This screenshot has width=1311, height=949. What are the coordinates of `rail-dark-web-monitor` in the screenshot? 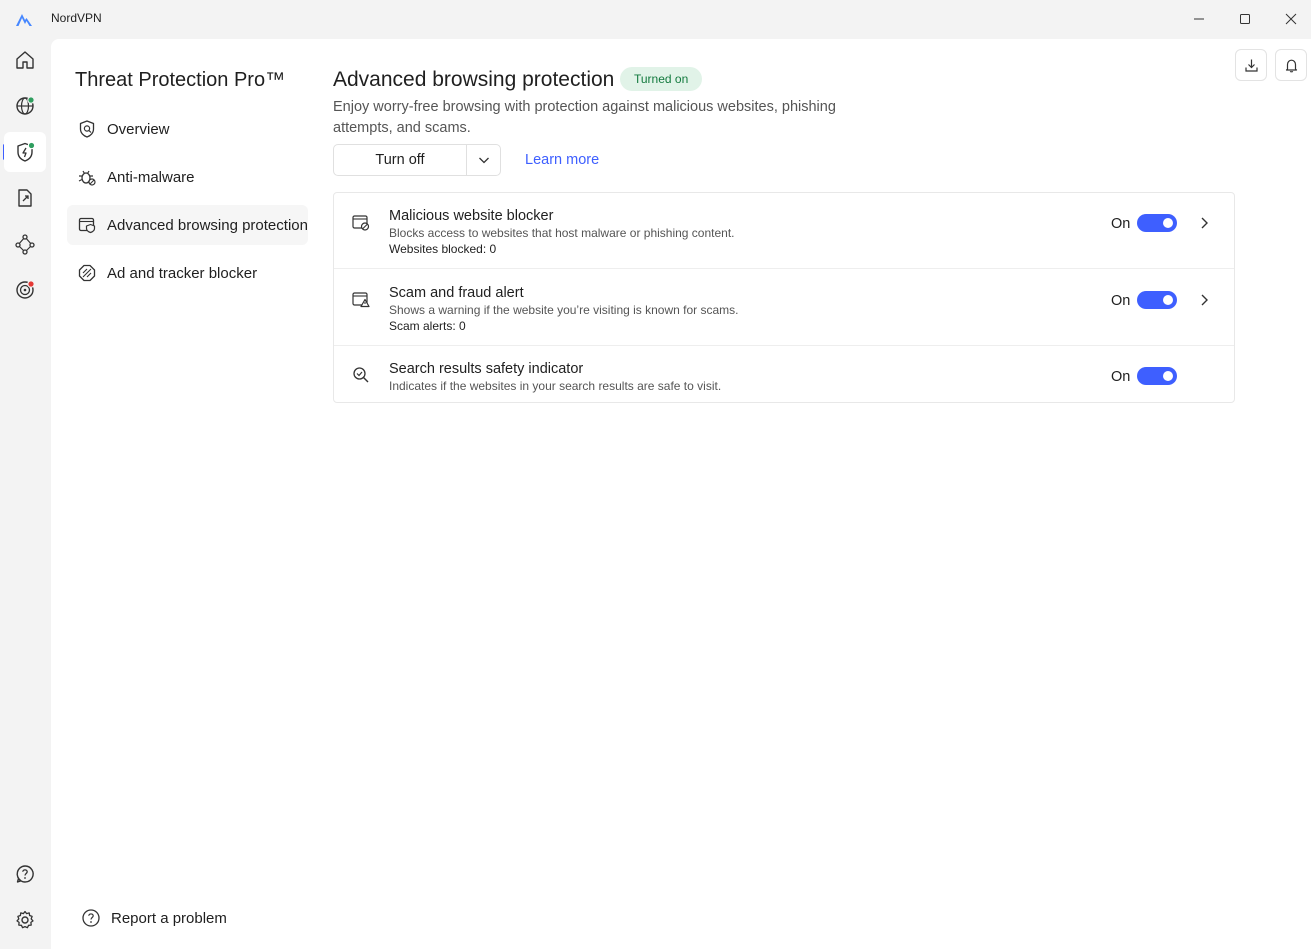 It's located at (25, 290).